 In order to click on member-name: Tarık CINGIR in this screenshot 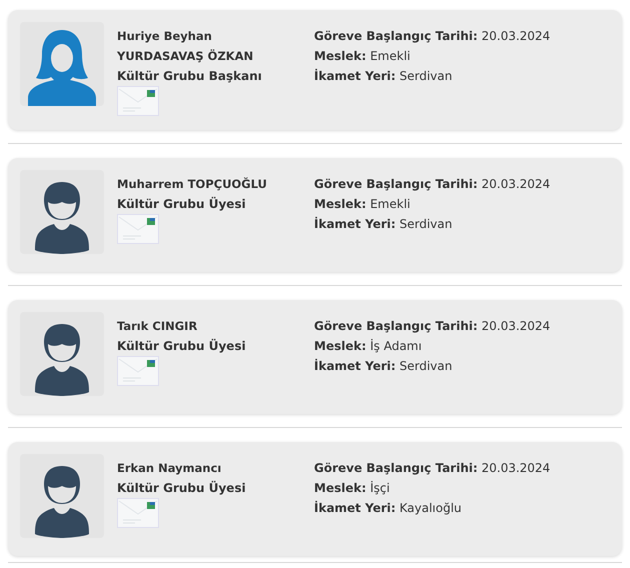, I will do `click(157, 326)`.